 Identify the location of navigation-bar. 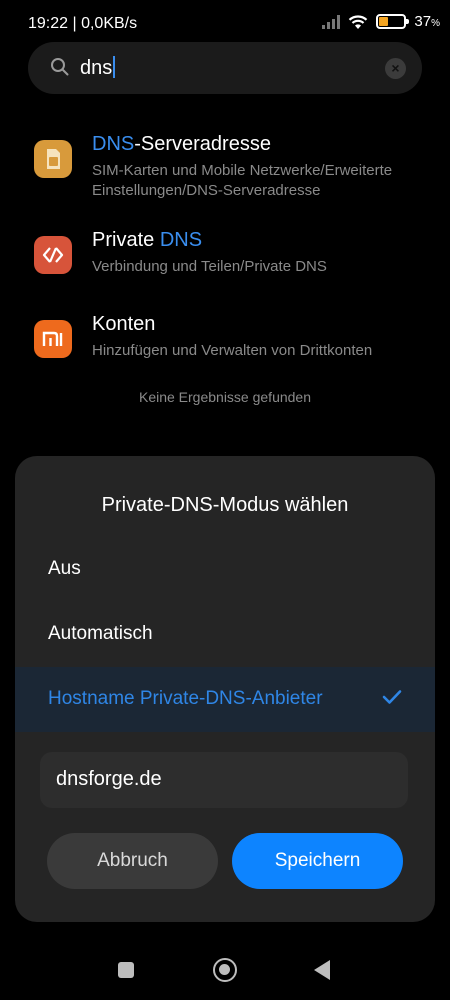
(225, 970).